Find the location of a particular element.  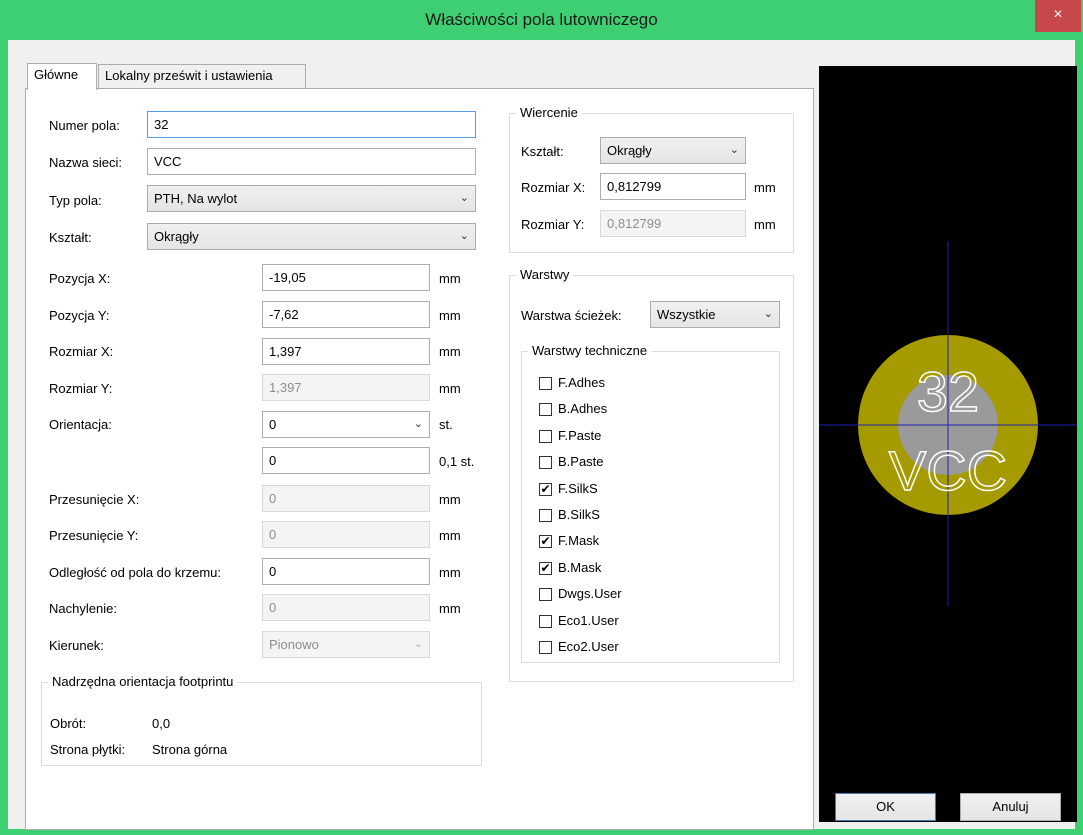

offset-y-unit: mm is located at coordinates (450, 535).